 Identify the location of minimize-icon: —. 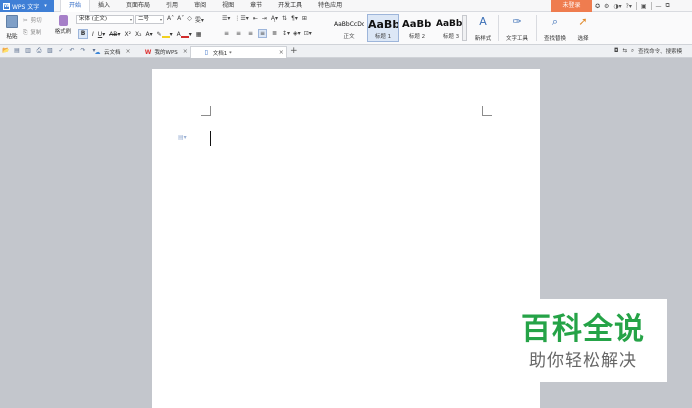
(659, 6).